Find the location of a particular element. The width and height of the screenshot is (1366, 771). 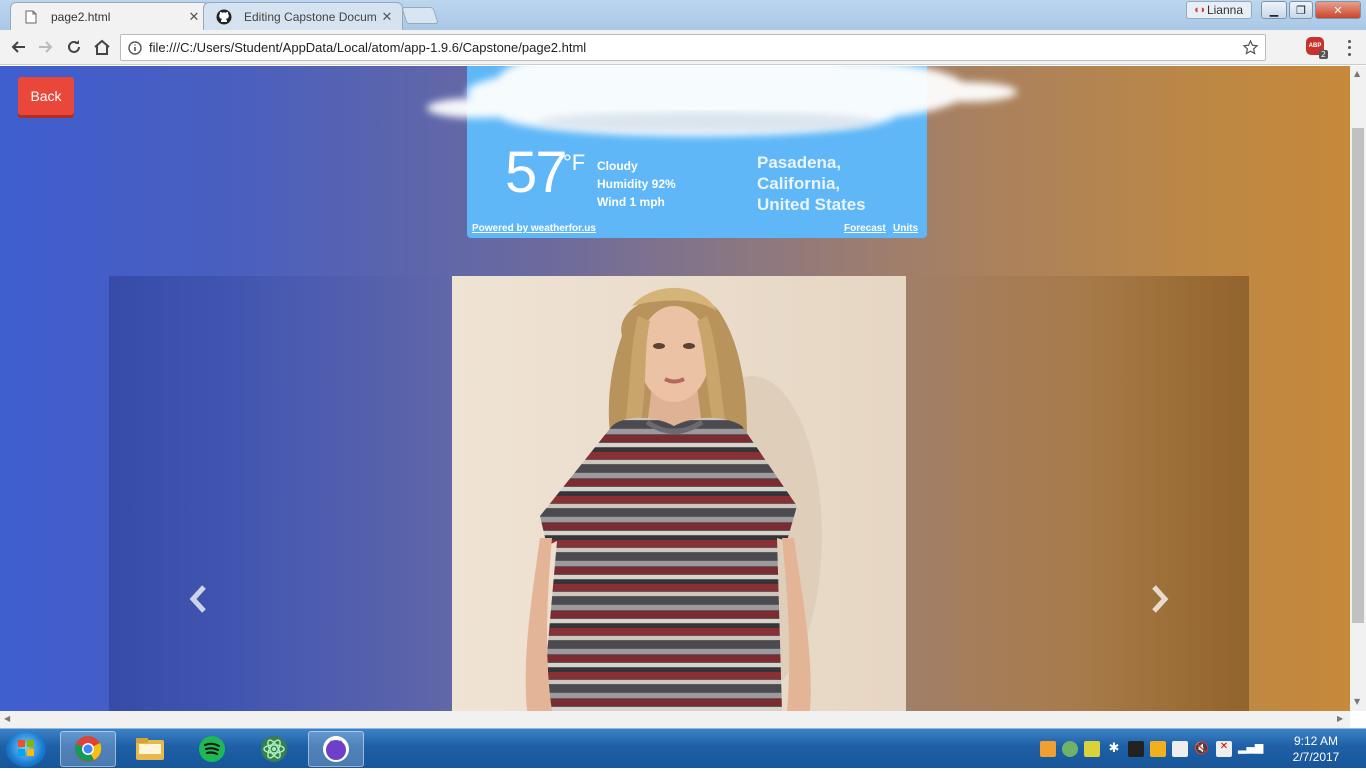

forward-nav-button is located at coordinates (46, 47).